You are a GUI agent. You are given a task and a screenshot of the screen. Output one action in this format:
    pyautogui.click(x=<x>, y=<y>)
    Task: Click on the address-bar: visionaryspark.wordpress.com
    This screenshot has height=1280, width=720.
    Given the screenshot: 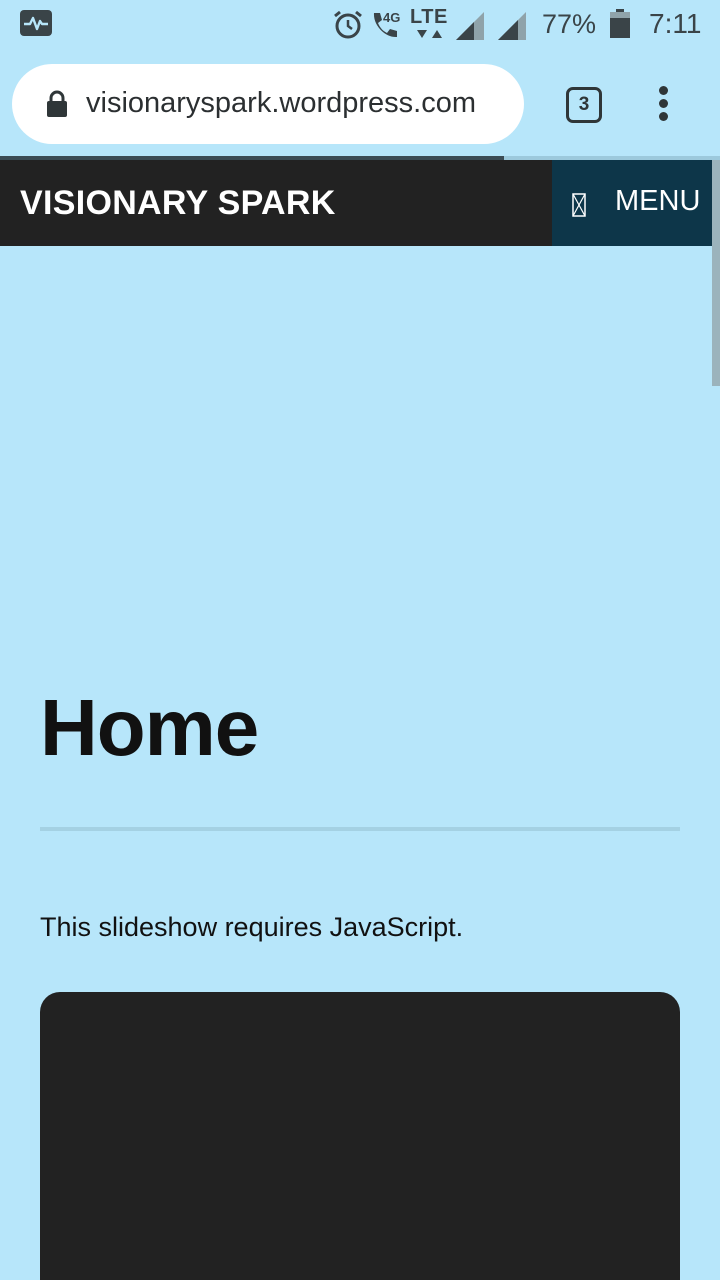 What is the action you would take?
    pyautogui.click(x=268, y=104)
    